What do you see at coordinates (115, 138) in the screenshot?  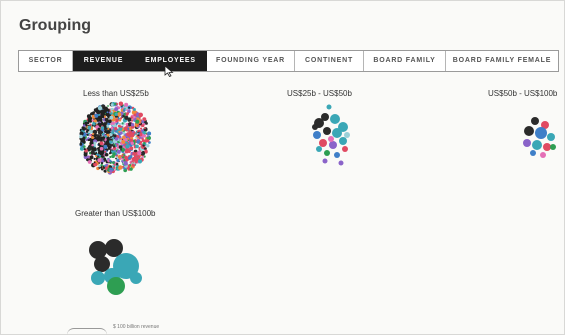 I see `bubble-cluster-less-than-25b` at bounding box center [115, 138].